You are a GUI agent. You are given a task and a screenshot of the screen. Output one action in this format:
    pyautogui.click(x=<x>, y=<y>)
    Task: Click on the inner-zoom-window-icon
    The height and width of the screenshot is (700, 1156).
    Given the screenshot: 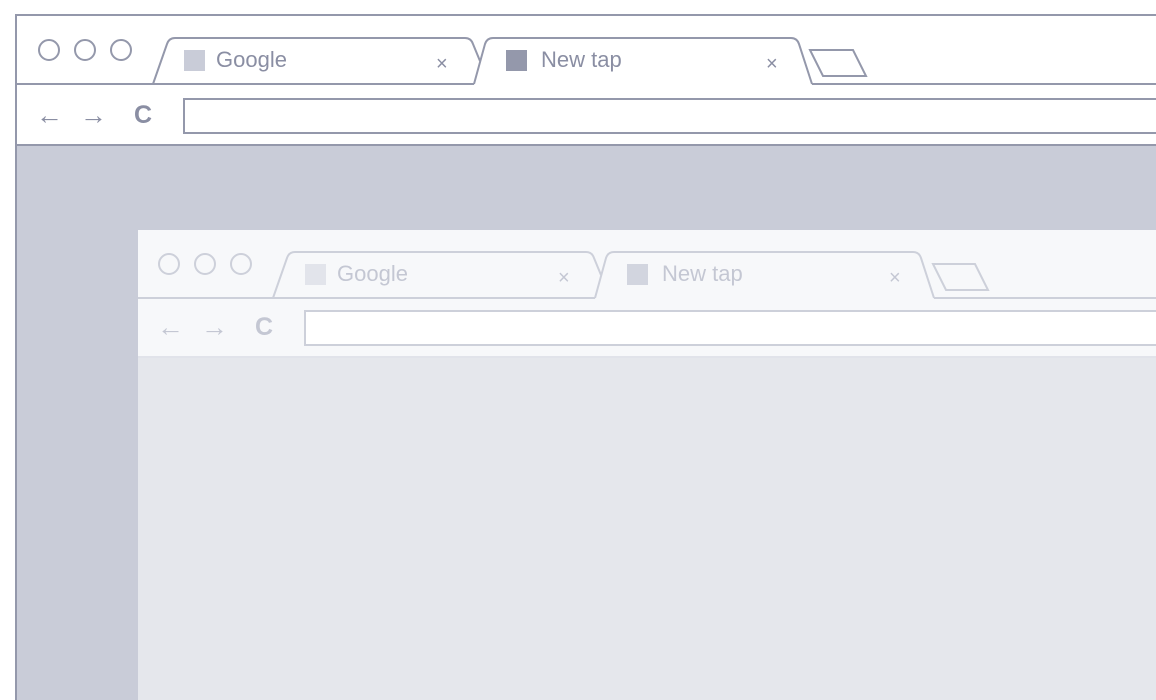 What is the action you would take?
    pyautogui.click(x=241, y=264)
    